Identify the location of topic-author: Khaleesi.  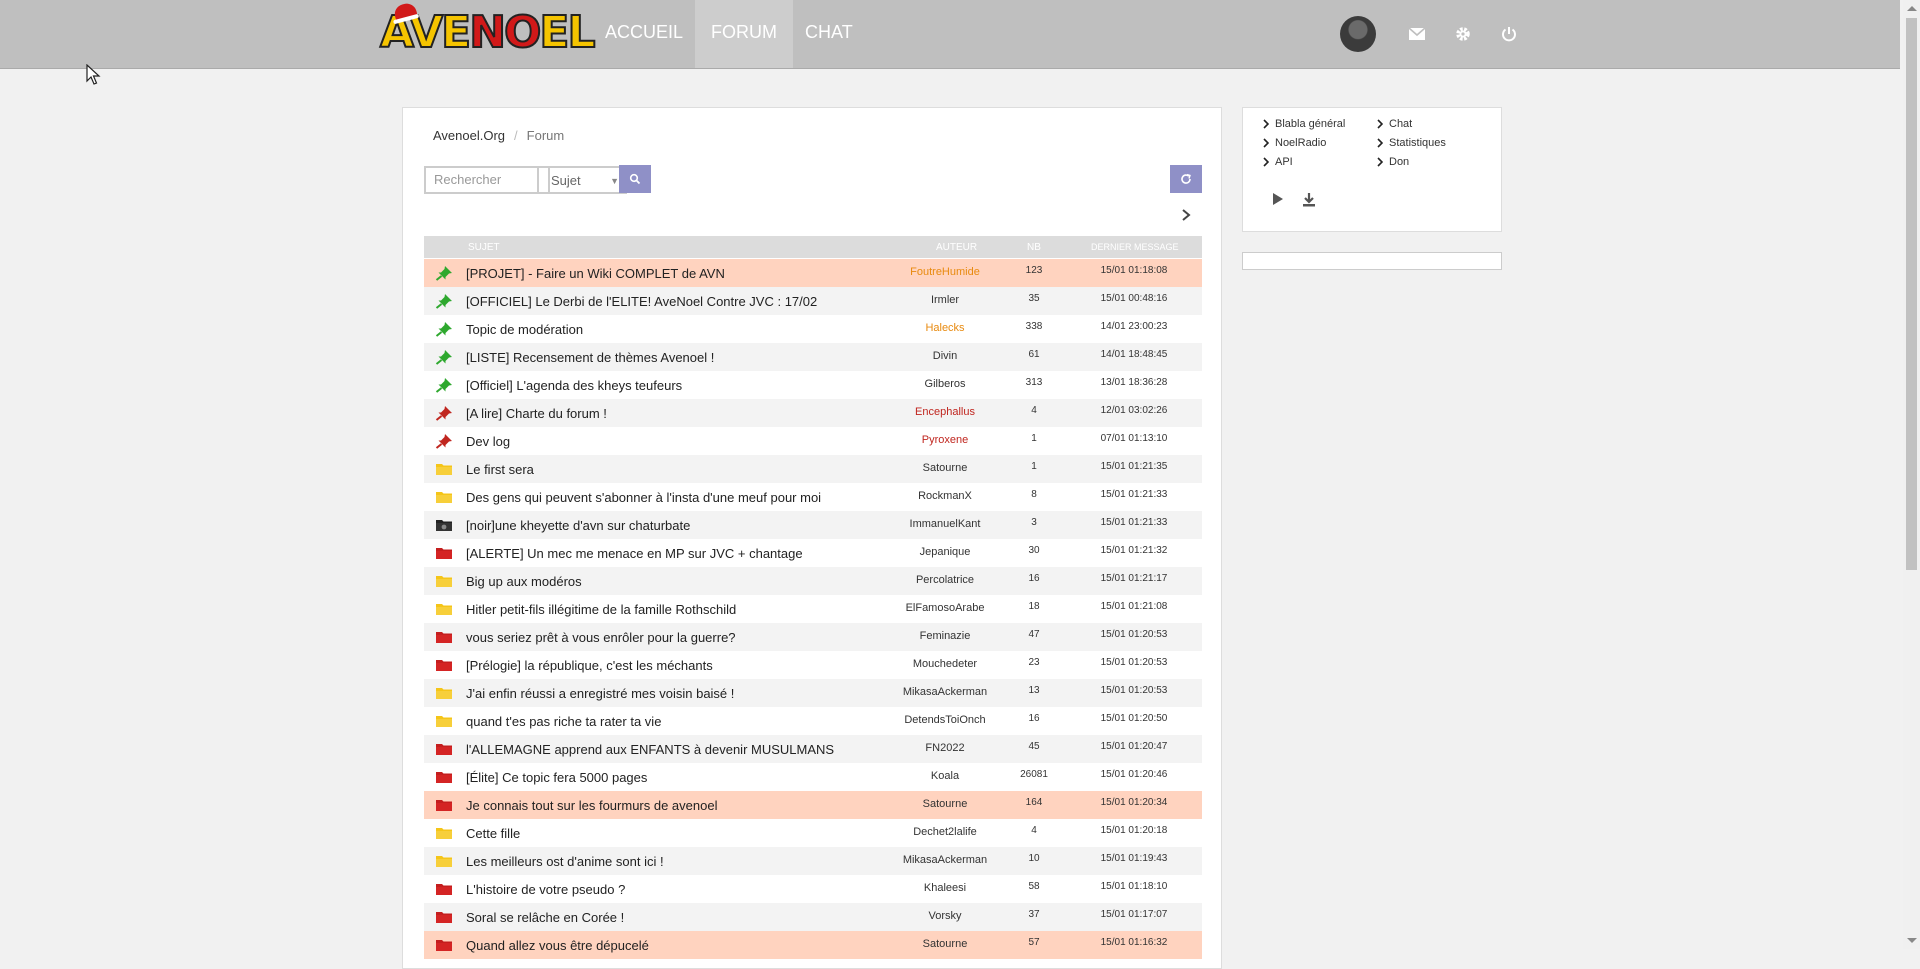
(945, 888).